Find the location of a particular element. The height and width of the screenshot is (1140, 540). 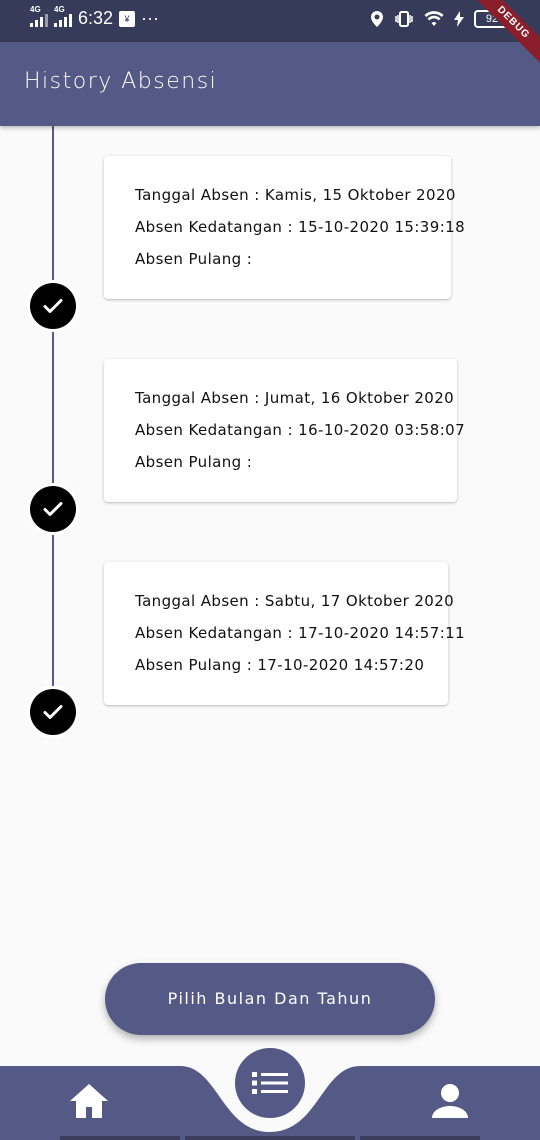

notification-icon: ¥ is located at coordinates (127, 18).